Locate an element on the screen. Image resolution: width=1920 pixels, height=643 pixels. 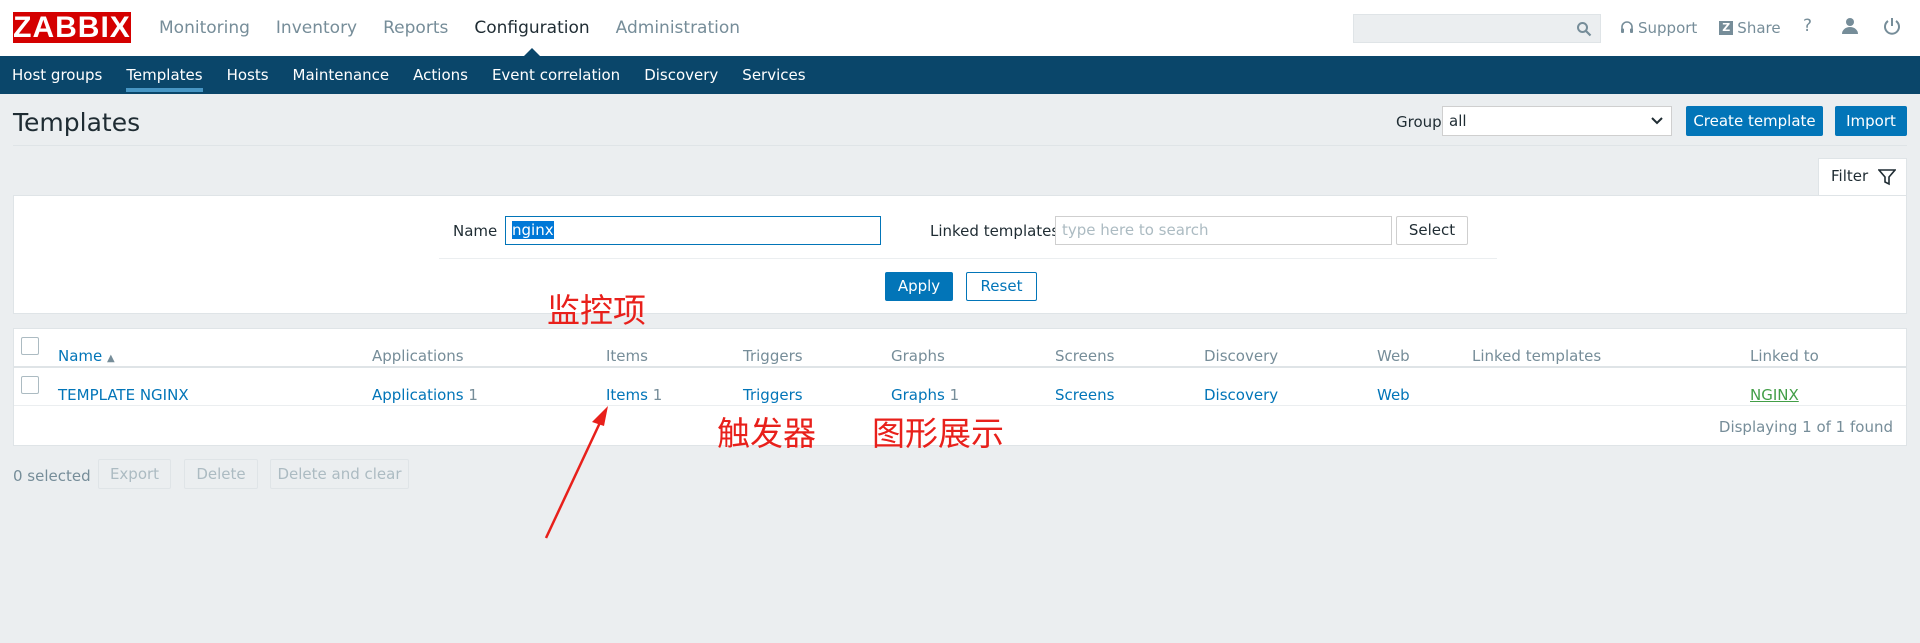
sort-asc-icon: ▲ is located at coordinates (111, 358).